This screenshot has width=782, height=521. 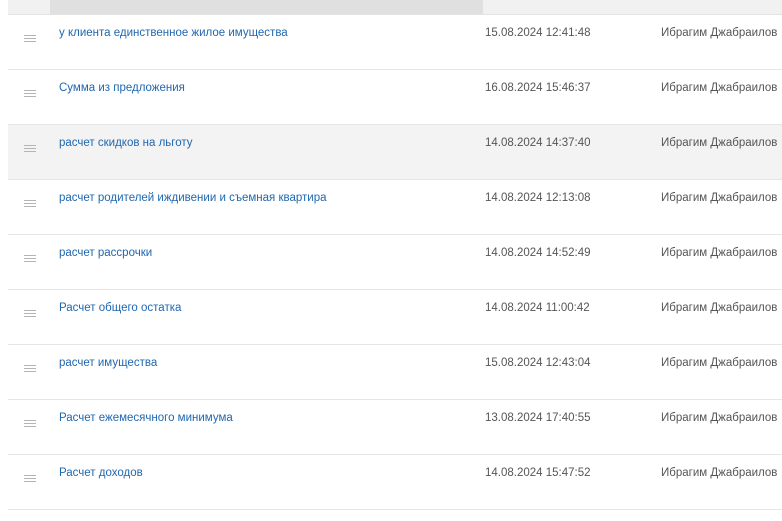 I want to click on row-date: 15.08.2024 12:43:04, so click(x=538, y=363).